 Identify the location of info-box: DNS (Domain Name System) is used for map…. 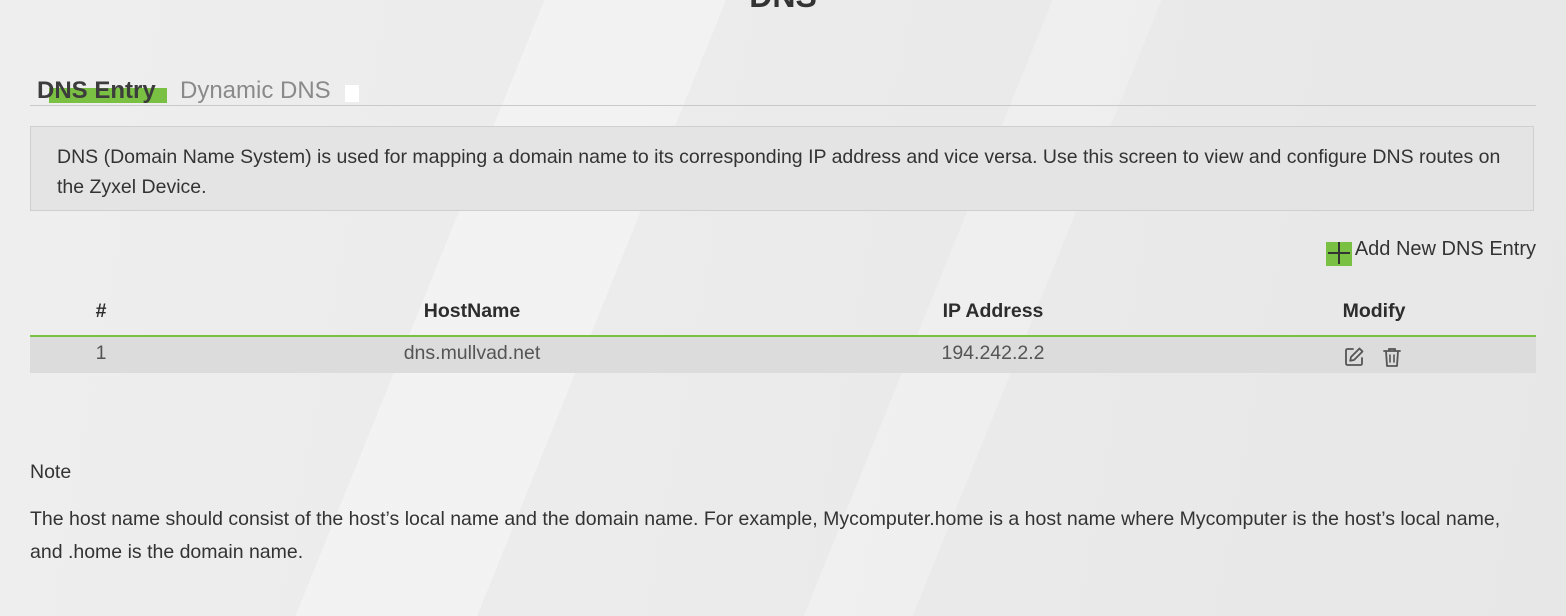
(782, 168).